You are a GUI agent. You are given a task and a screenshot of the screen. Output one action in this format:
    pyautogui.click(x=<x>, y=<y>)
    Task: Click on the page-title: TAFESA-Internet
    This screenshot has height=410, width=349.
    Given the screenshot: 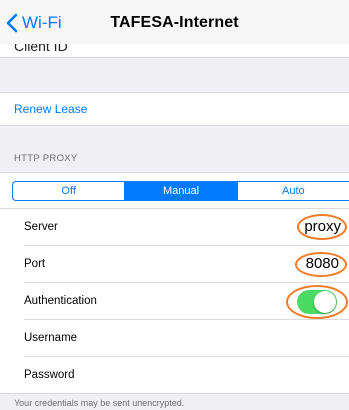 What is the action you would take?
    pyautogui.click(x=174, y=22)
    